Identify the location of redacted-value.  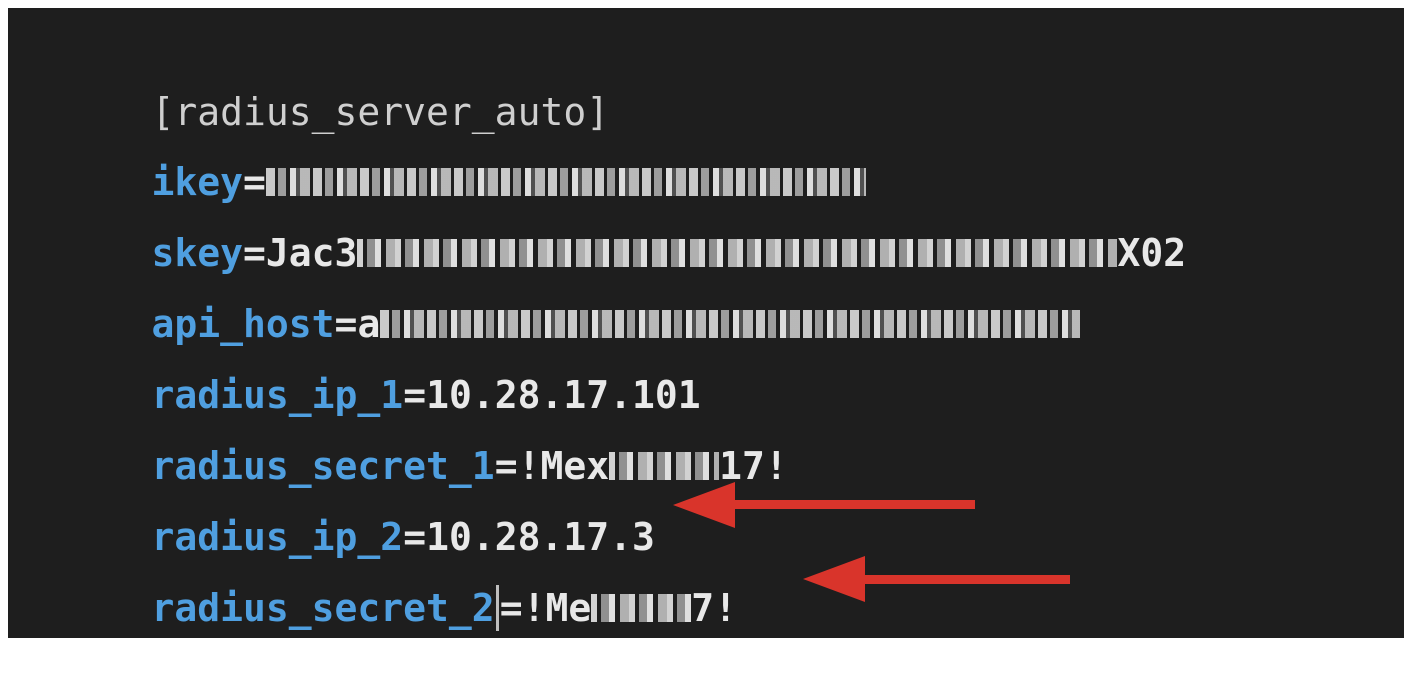
(641, 607).